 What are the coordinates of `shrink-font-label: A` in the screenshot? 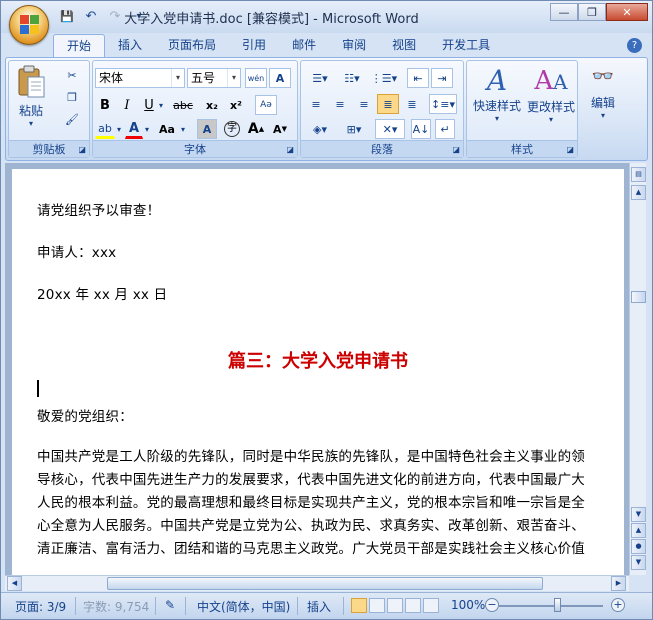 It's located at (277, 129).